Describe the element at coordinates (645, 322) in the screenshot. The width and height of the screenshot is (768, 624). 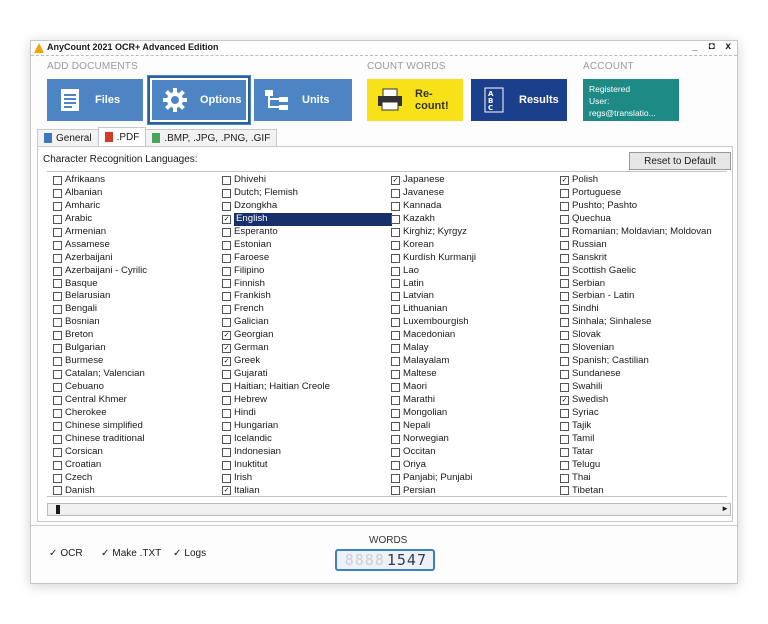
I see `language-item: Sinhala; Sinhalese` at that location.